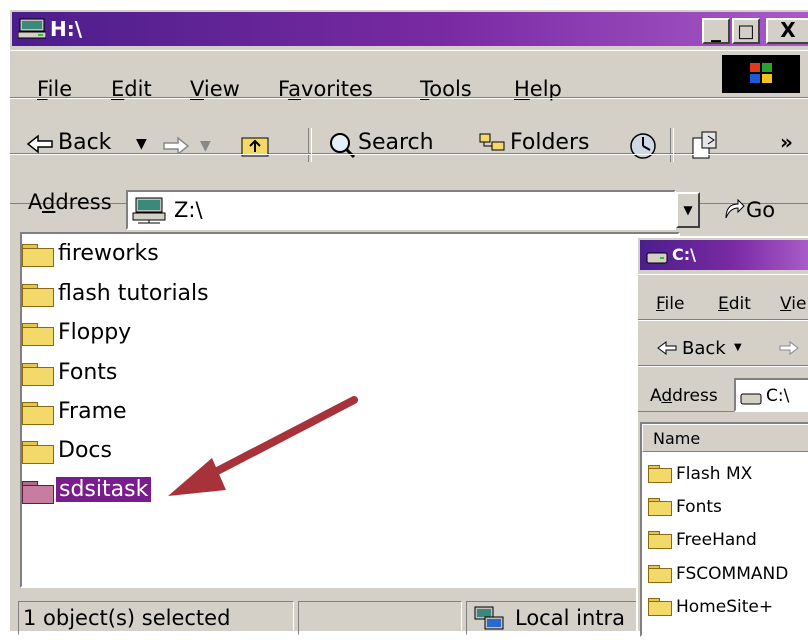 Image resolution: width=808 pixels, height=640 pixels. I want to click on second-forward-arrow-icon, so click(789, 350).